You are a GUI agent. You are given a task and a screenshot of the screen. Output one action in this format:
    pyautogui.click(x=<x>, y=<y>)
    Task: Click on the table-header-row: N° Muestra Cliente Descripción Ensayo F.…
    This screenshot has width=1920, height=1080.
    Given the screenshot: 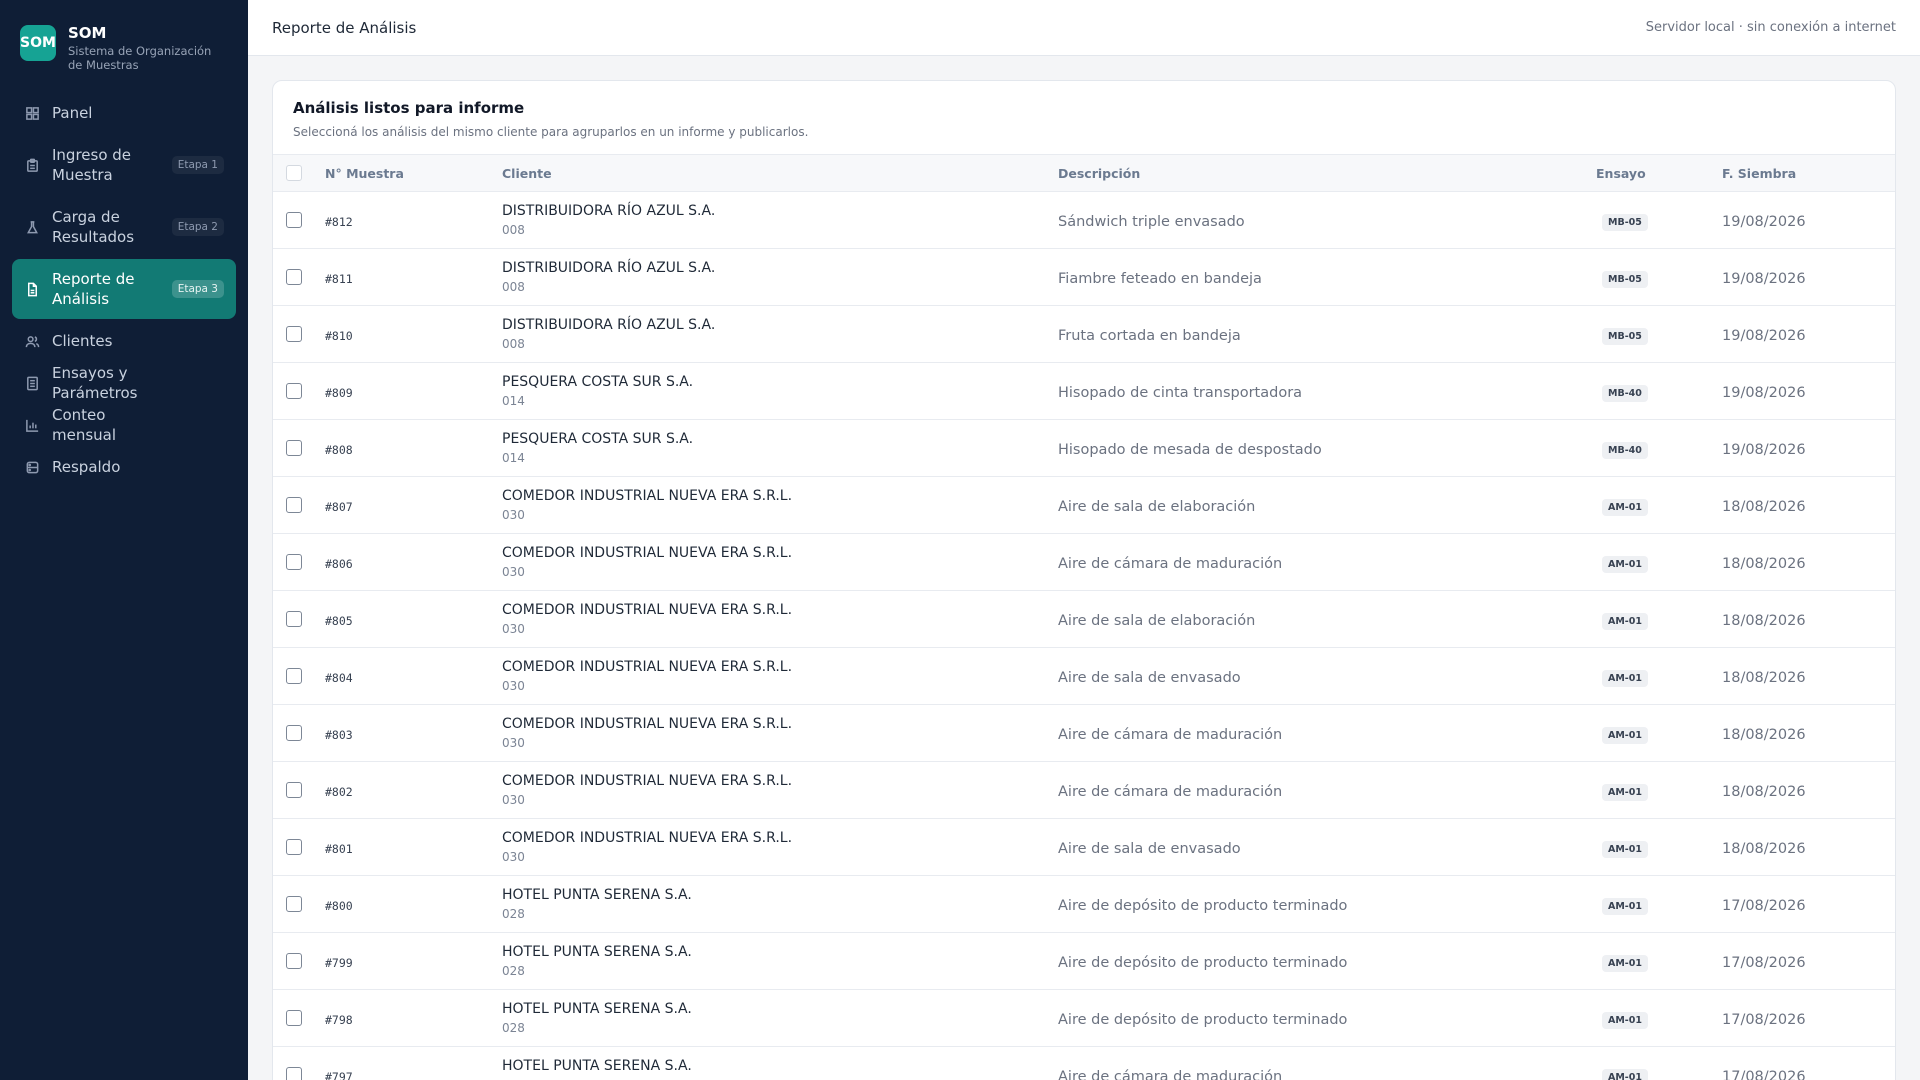 What is the action you would take?
    pyautogui.click(x=1084, y=173)
    